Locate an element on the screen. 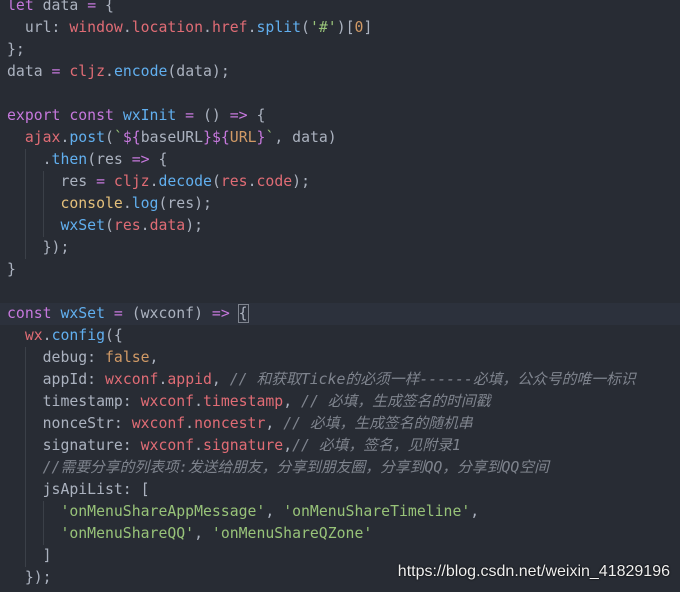 The width and height of the screenshot is (680, 592). code-line: data = cljz.encode(data); is located at coordinates (340, 72).